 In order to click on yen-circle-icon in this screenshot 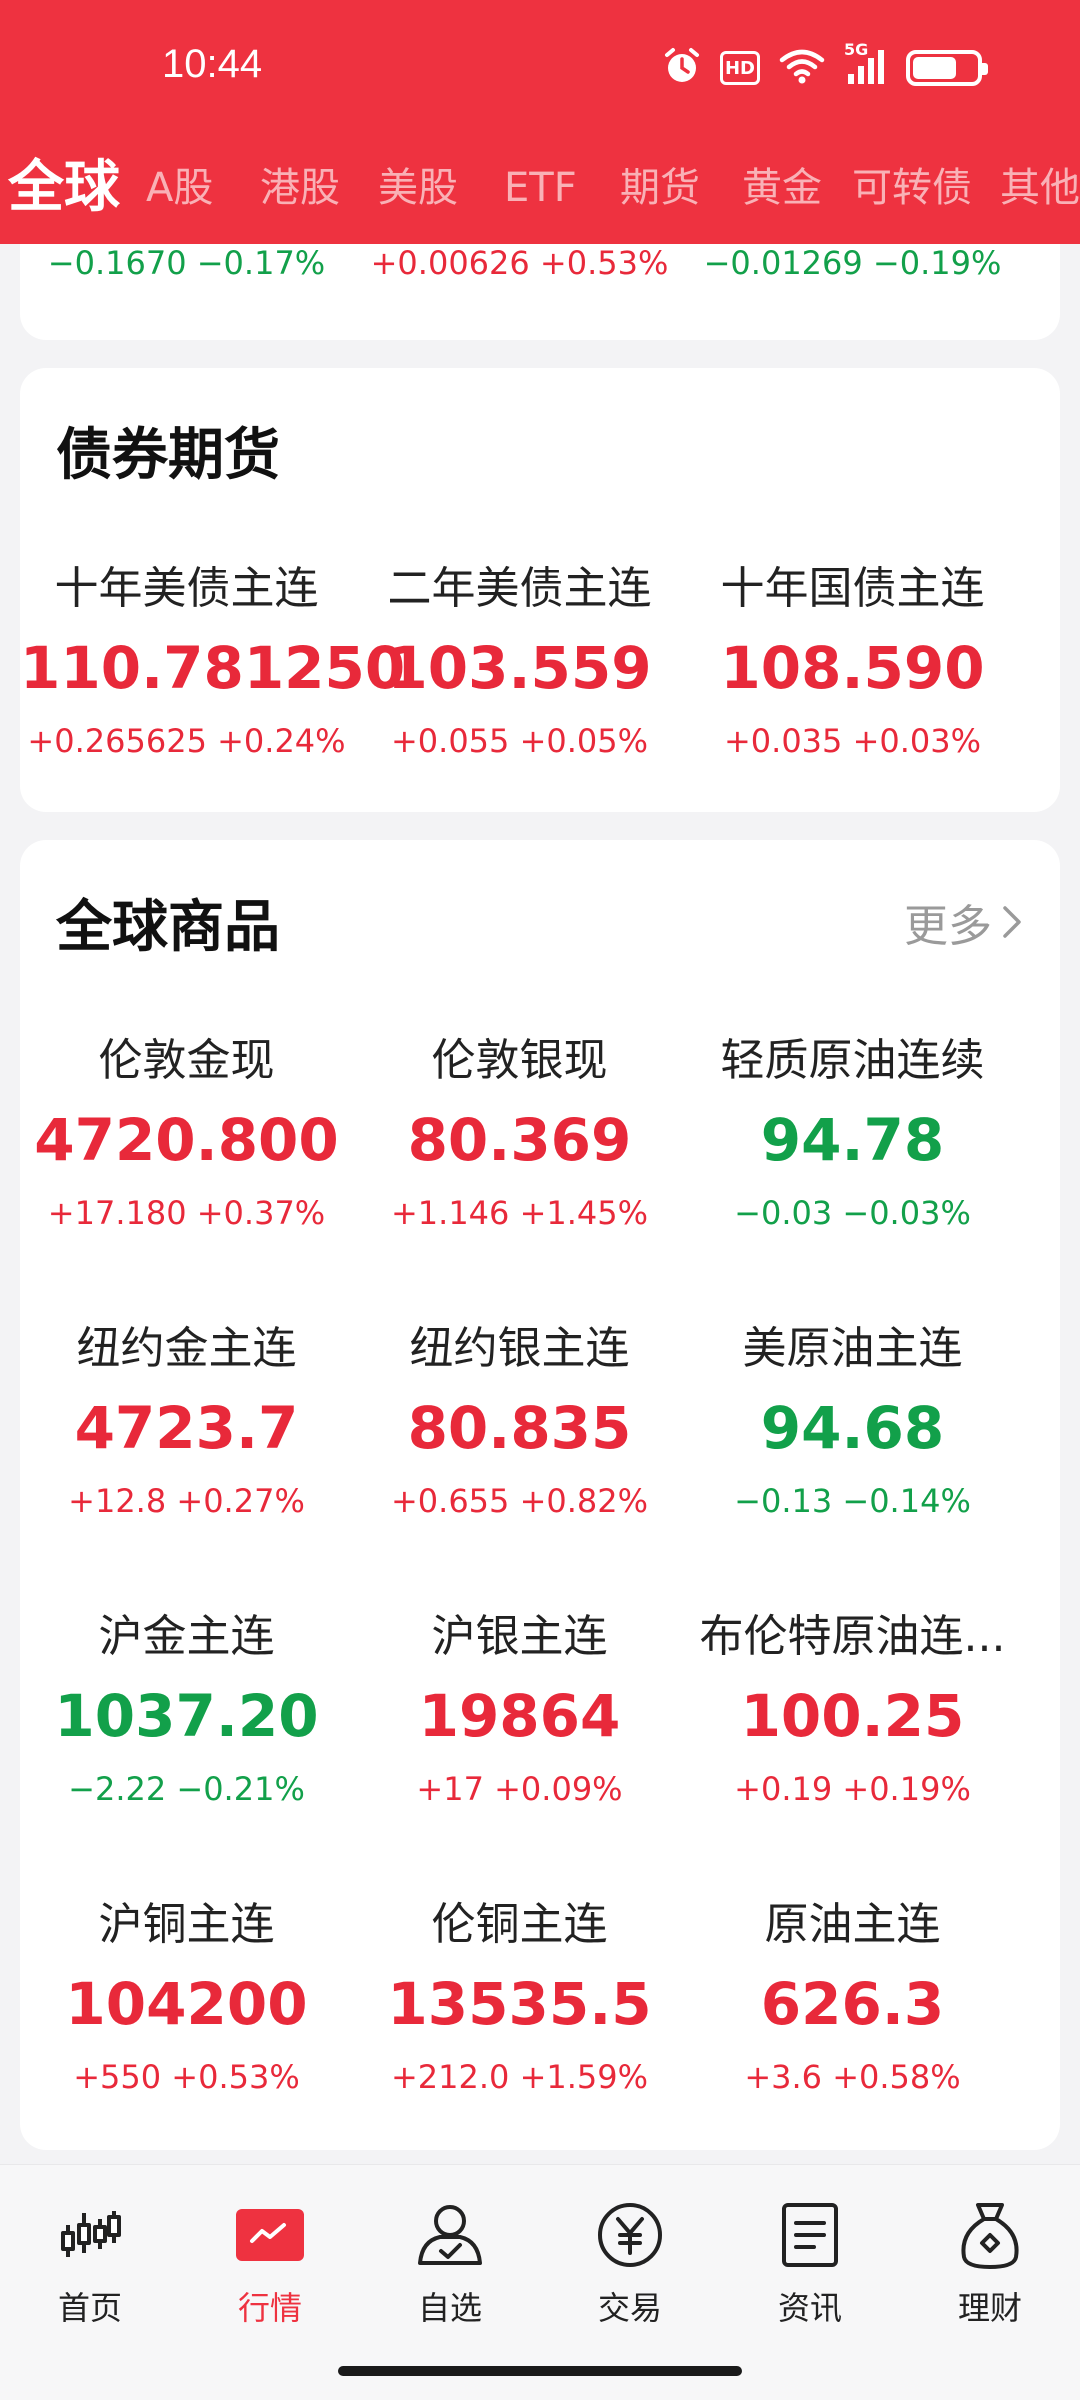, I will do `click(630, 2235)`.